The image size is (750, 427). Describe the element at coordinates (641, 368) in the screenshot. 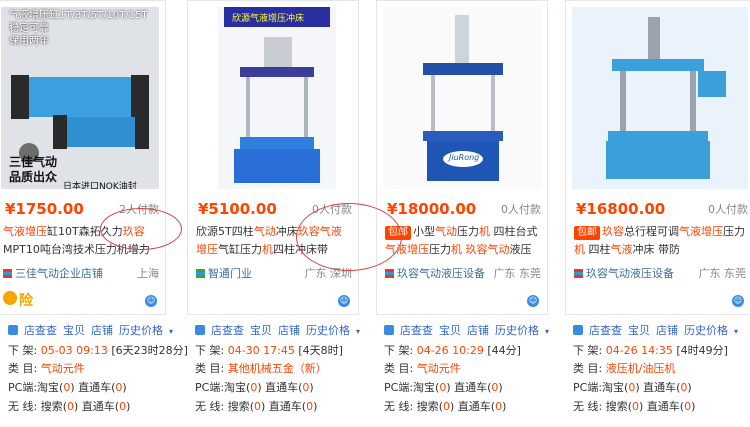

I see `category-value: 液压机/油压机` at that location.